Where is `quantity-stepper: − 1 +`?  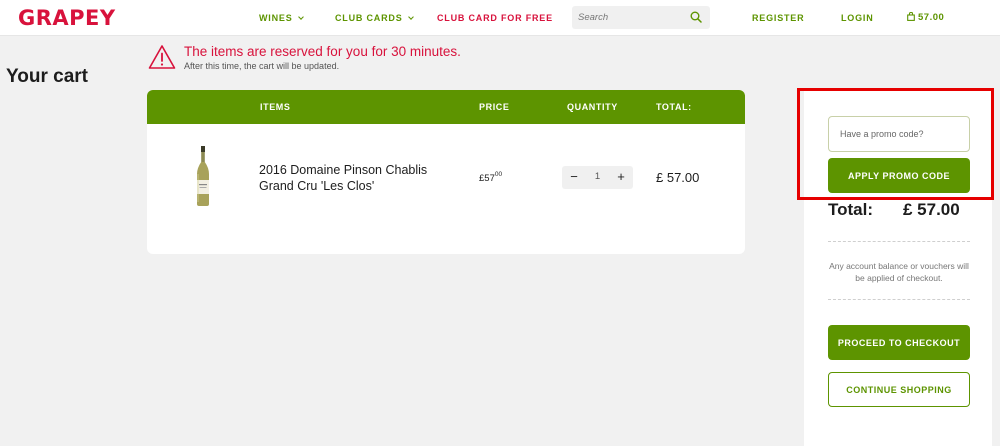 quantity-stepper: − 1 + is located at coordinates (597, 177).